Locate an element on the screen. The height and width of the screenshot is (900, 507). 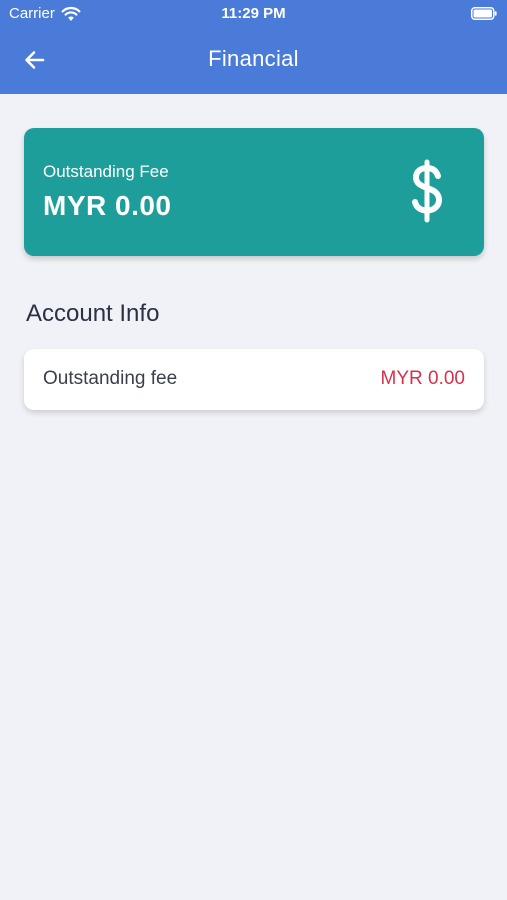
status-time: 11:29 PM is located at coordinates (253, 13).